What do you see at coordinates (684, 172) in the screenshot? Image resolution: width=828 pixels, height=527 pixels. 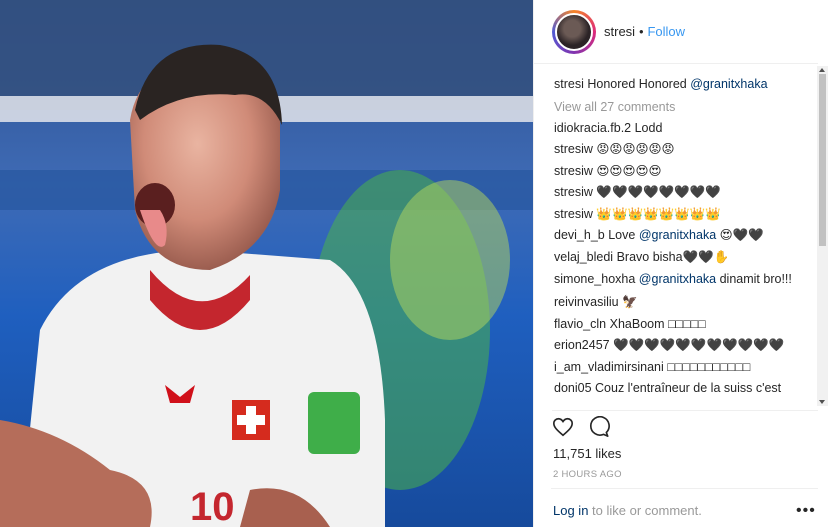 I see `comment-item: stresiw 😍😍😍😍😍` at bounding box center [684, 172].